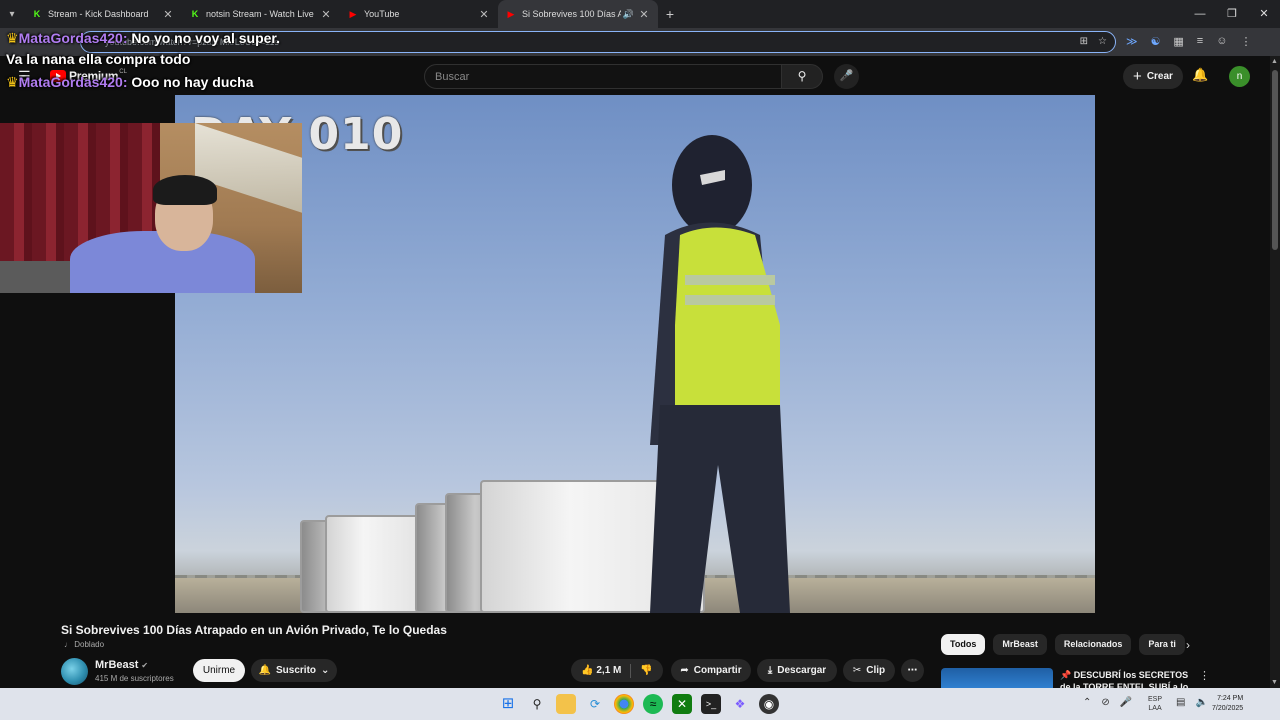 The image size is (1280, 720). Describe the element at coordinates (711, 704) in the screenshot. I see `terminal-icon: >_` at that location.